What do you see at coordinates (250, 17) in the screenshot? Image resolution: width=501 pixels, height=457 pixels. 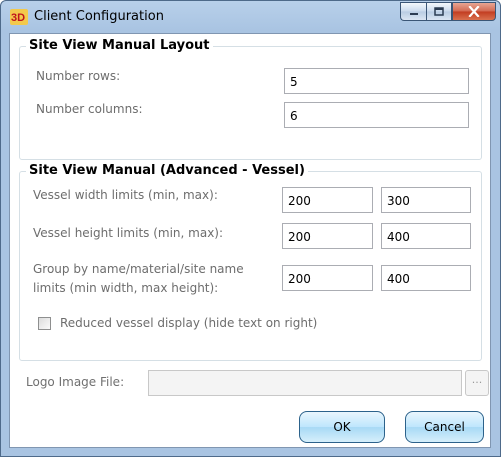 I see `title-bar: 3D Client Configuration` at bounding box center [250, 17].